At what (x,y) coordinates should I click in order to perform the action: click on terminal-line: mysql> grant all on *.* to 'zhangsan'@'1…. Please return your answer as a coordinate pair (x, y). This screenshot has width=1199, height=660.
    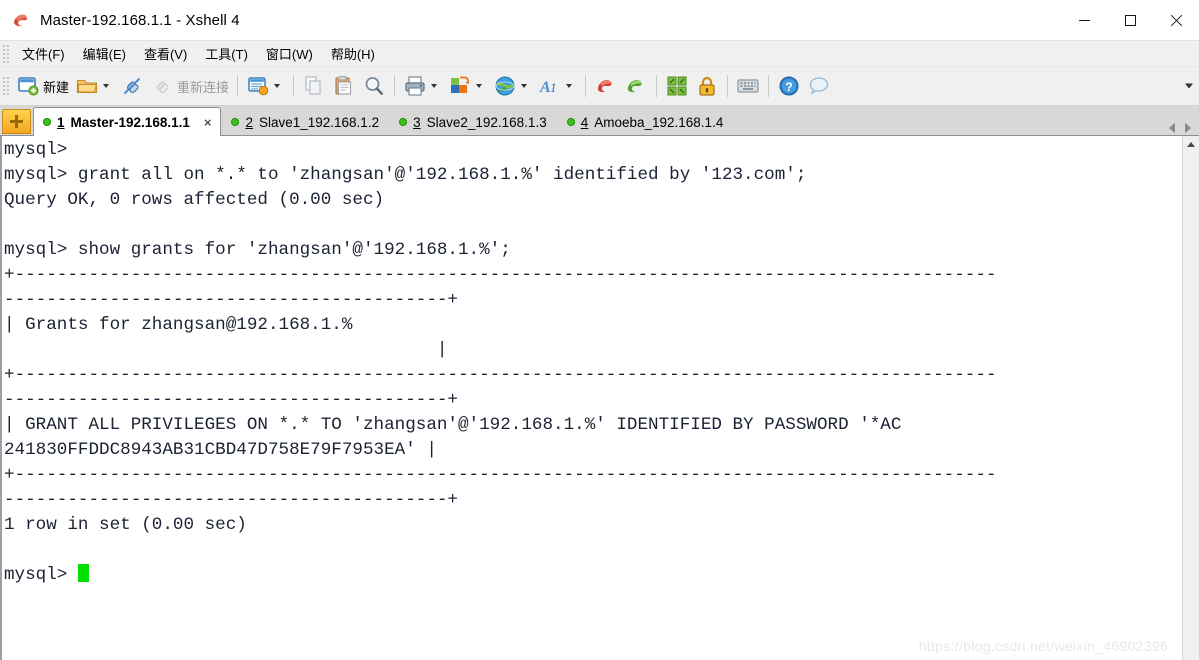
    Looking at the image, I should click on (405, 175).